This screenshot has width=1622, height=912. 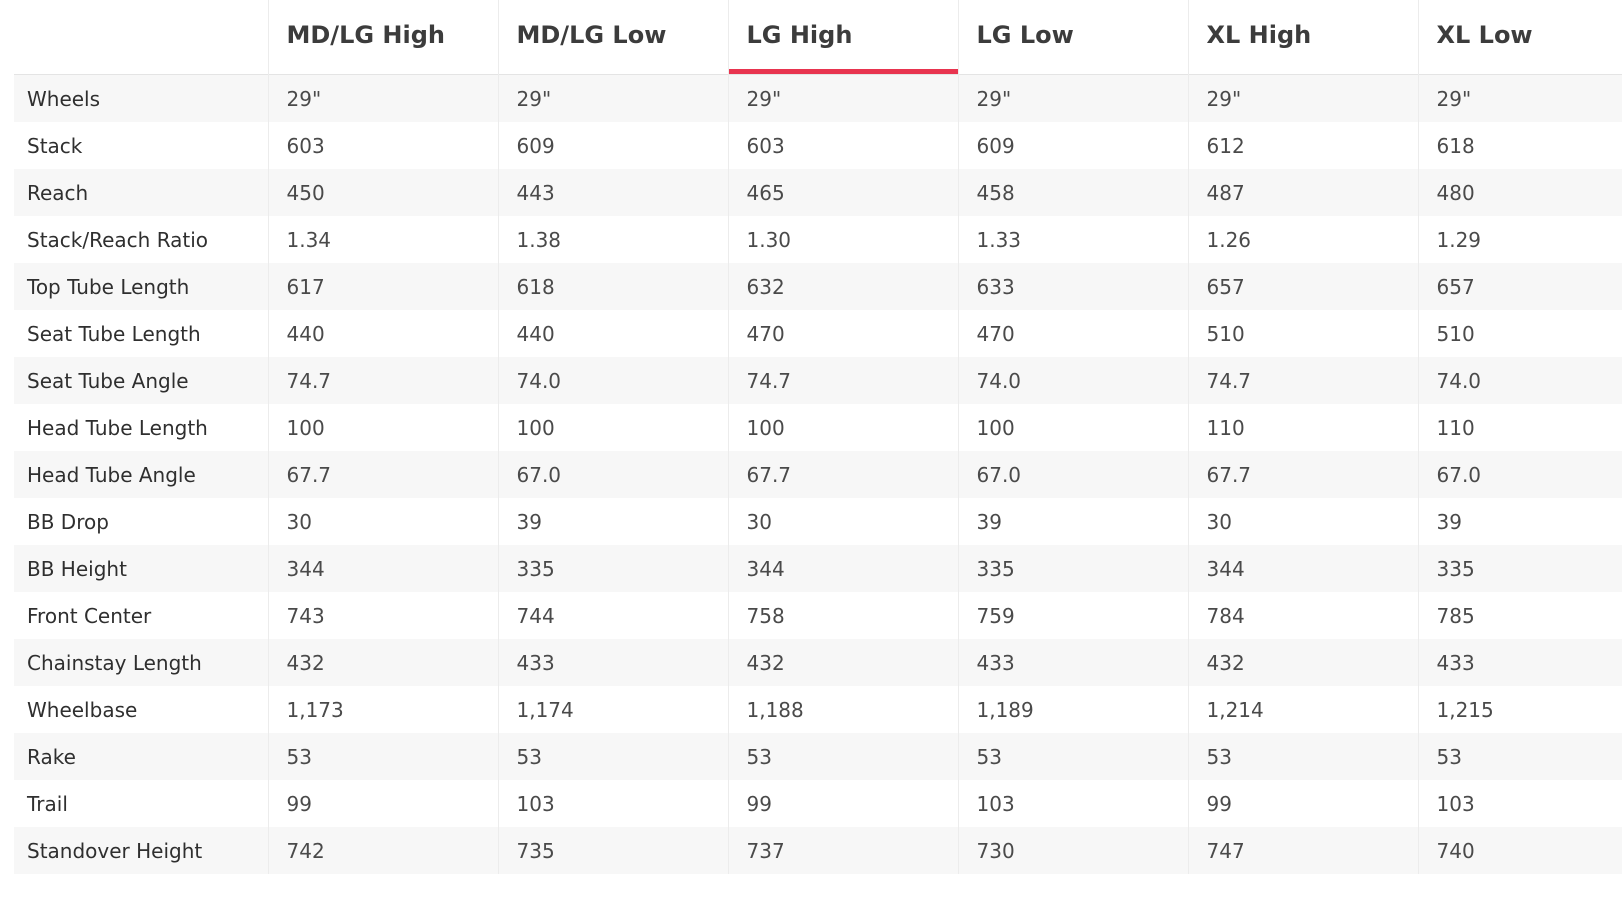 I want to click on table-row: Head Tube Length 100 100 100 100 110 110, so click(x=818, y=427).